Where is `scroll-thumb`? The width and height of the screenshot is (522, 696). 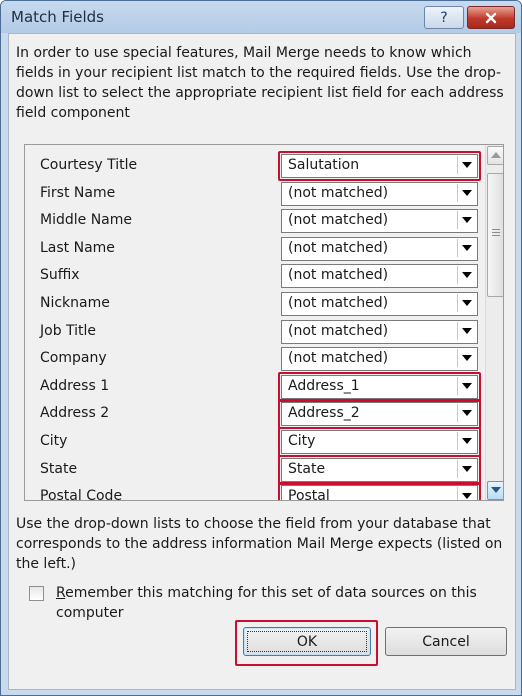 scroll-thumb is located at coordinates (495, 235).